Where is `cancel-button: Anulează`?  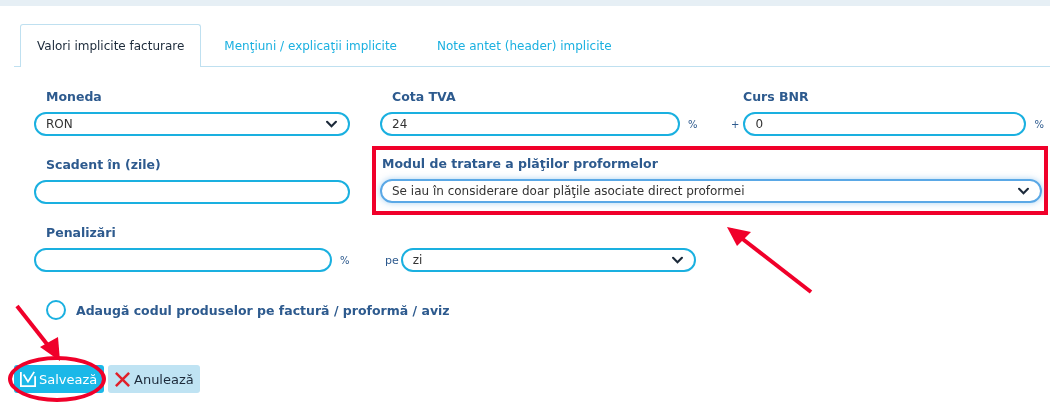 cancel-button: Anulează is located at coordinates (154, 379).